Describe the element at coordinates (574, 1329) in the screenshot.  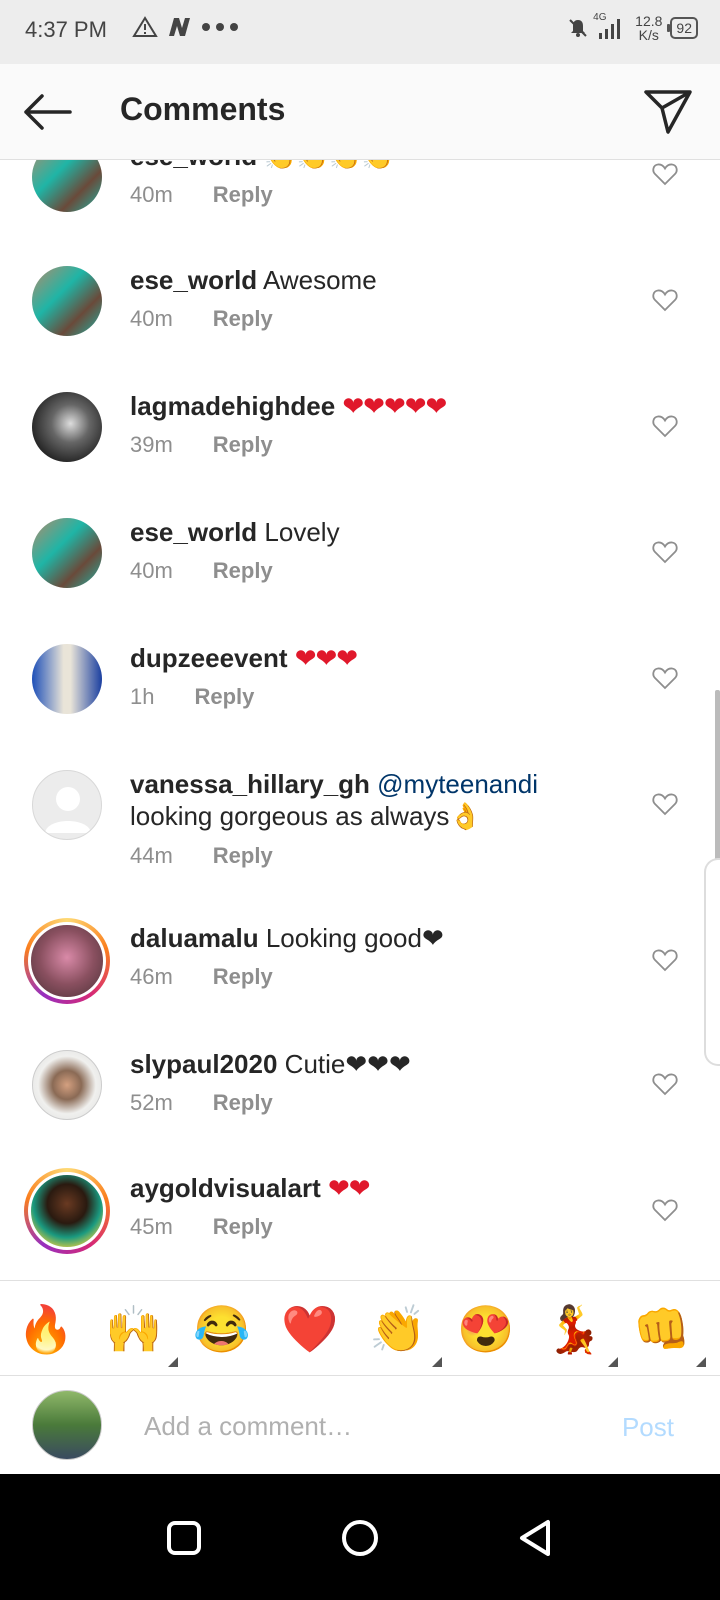
I see `emoji-dancer-glyph: 💃` at that location.